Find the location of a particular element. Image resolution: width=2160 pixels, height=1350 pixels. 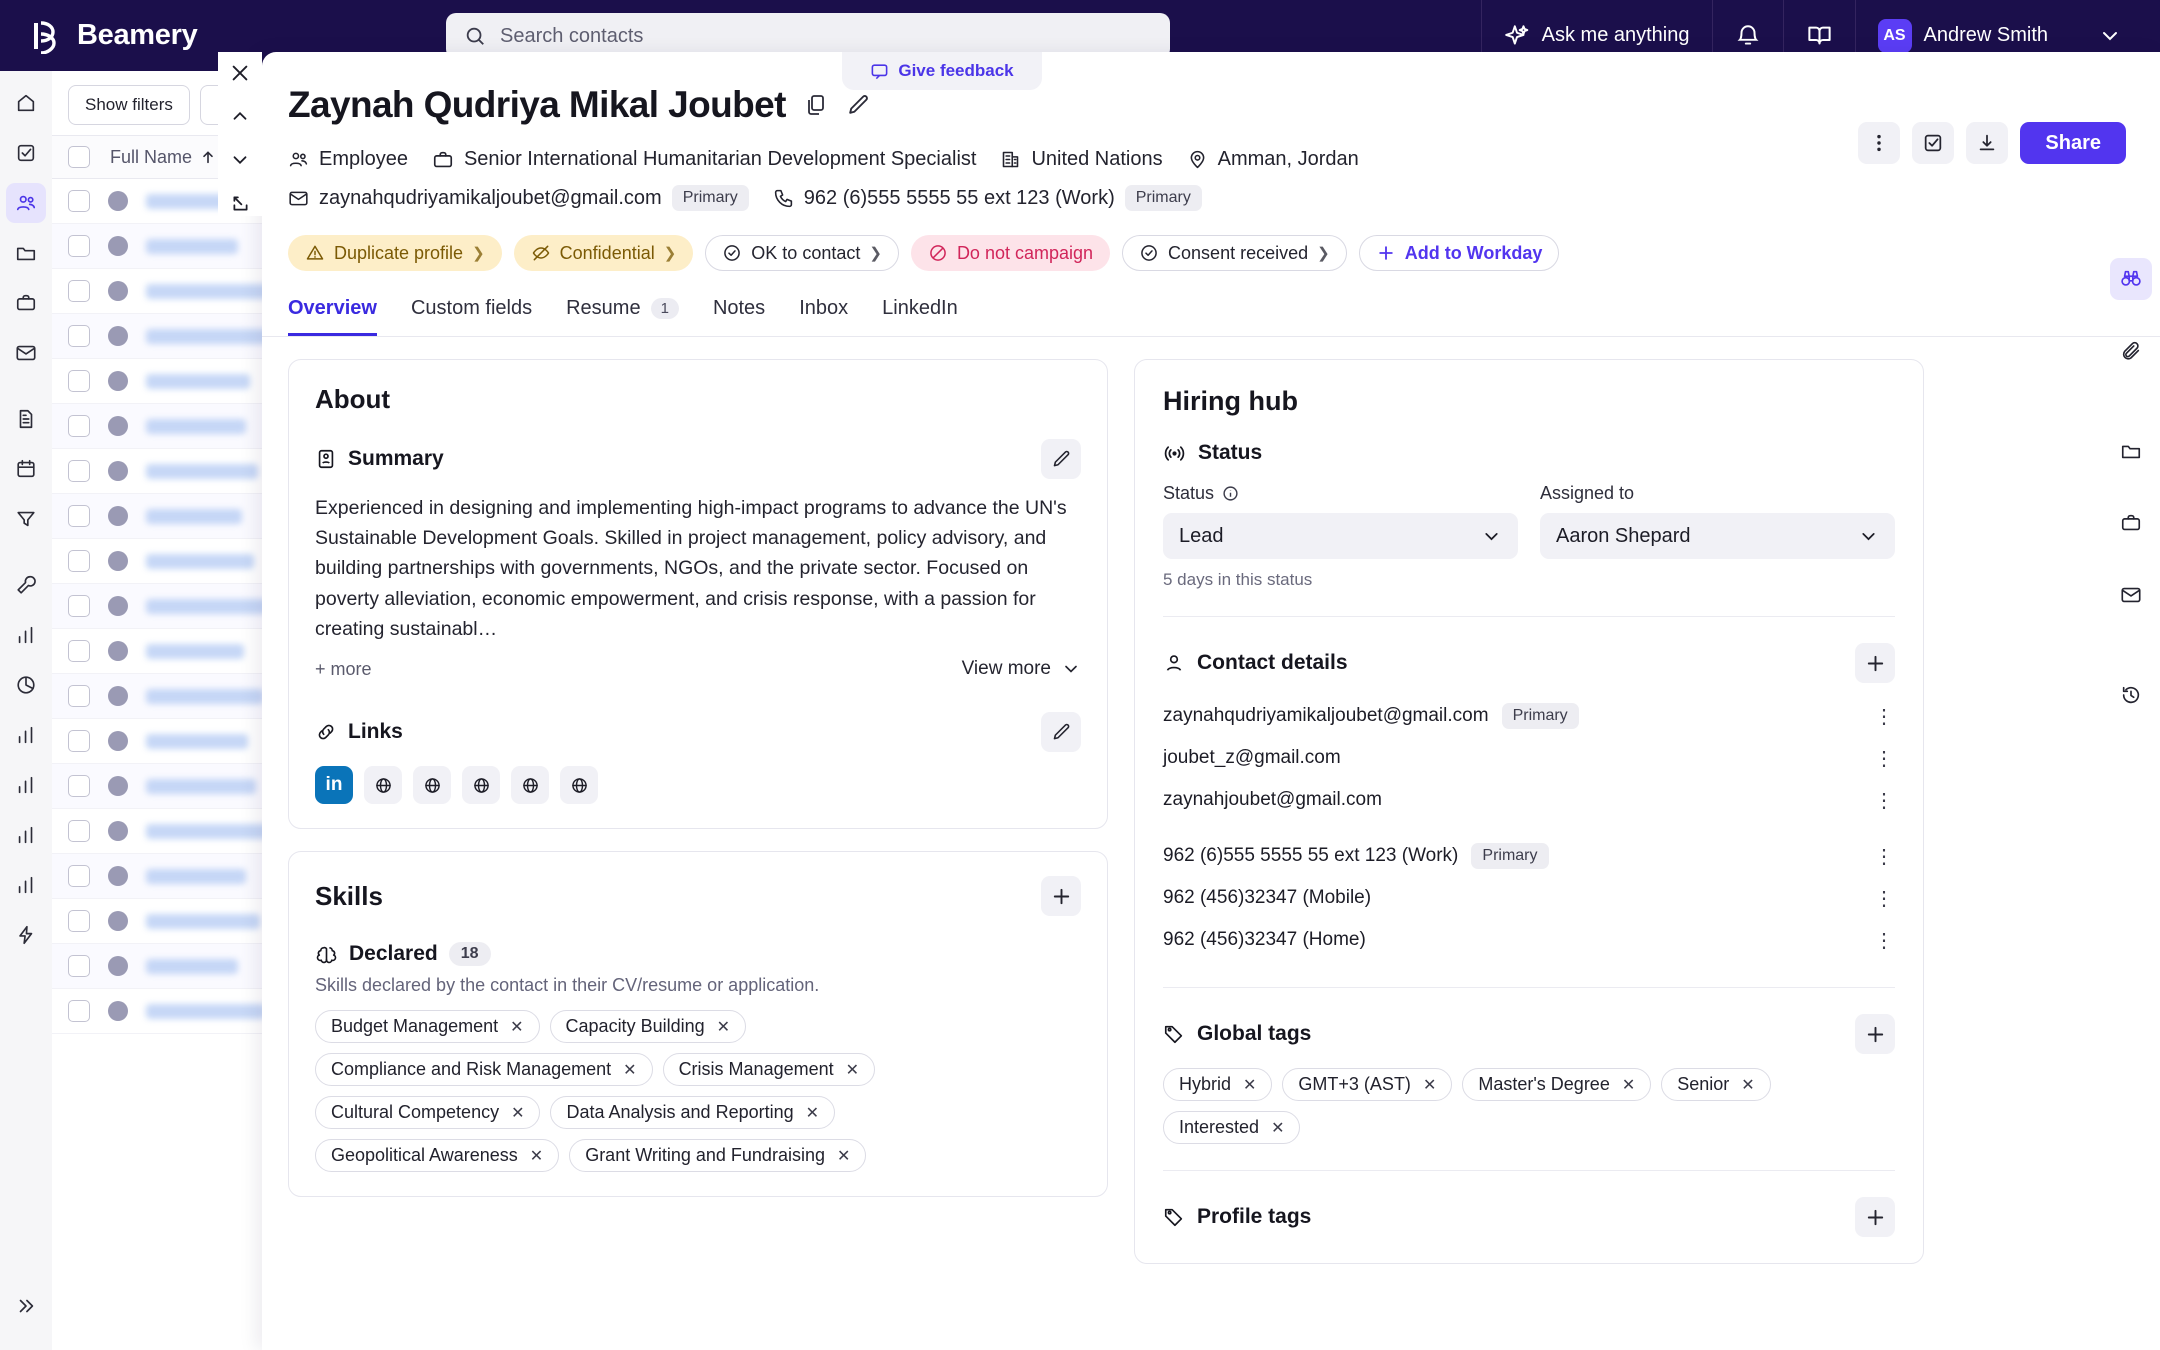

tab-resume: Resume 1 is located at coordinates (622, 316).